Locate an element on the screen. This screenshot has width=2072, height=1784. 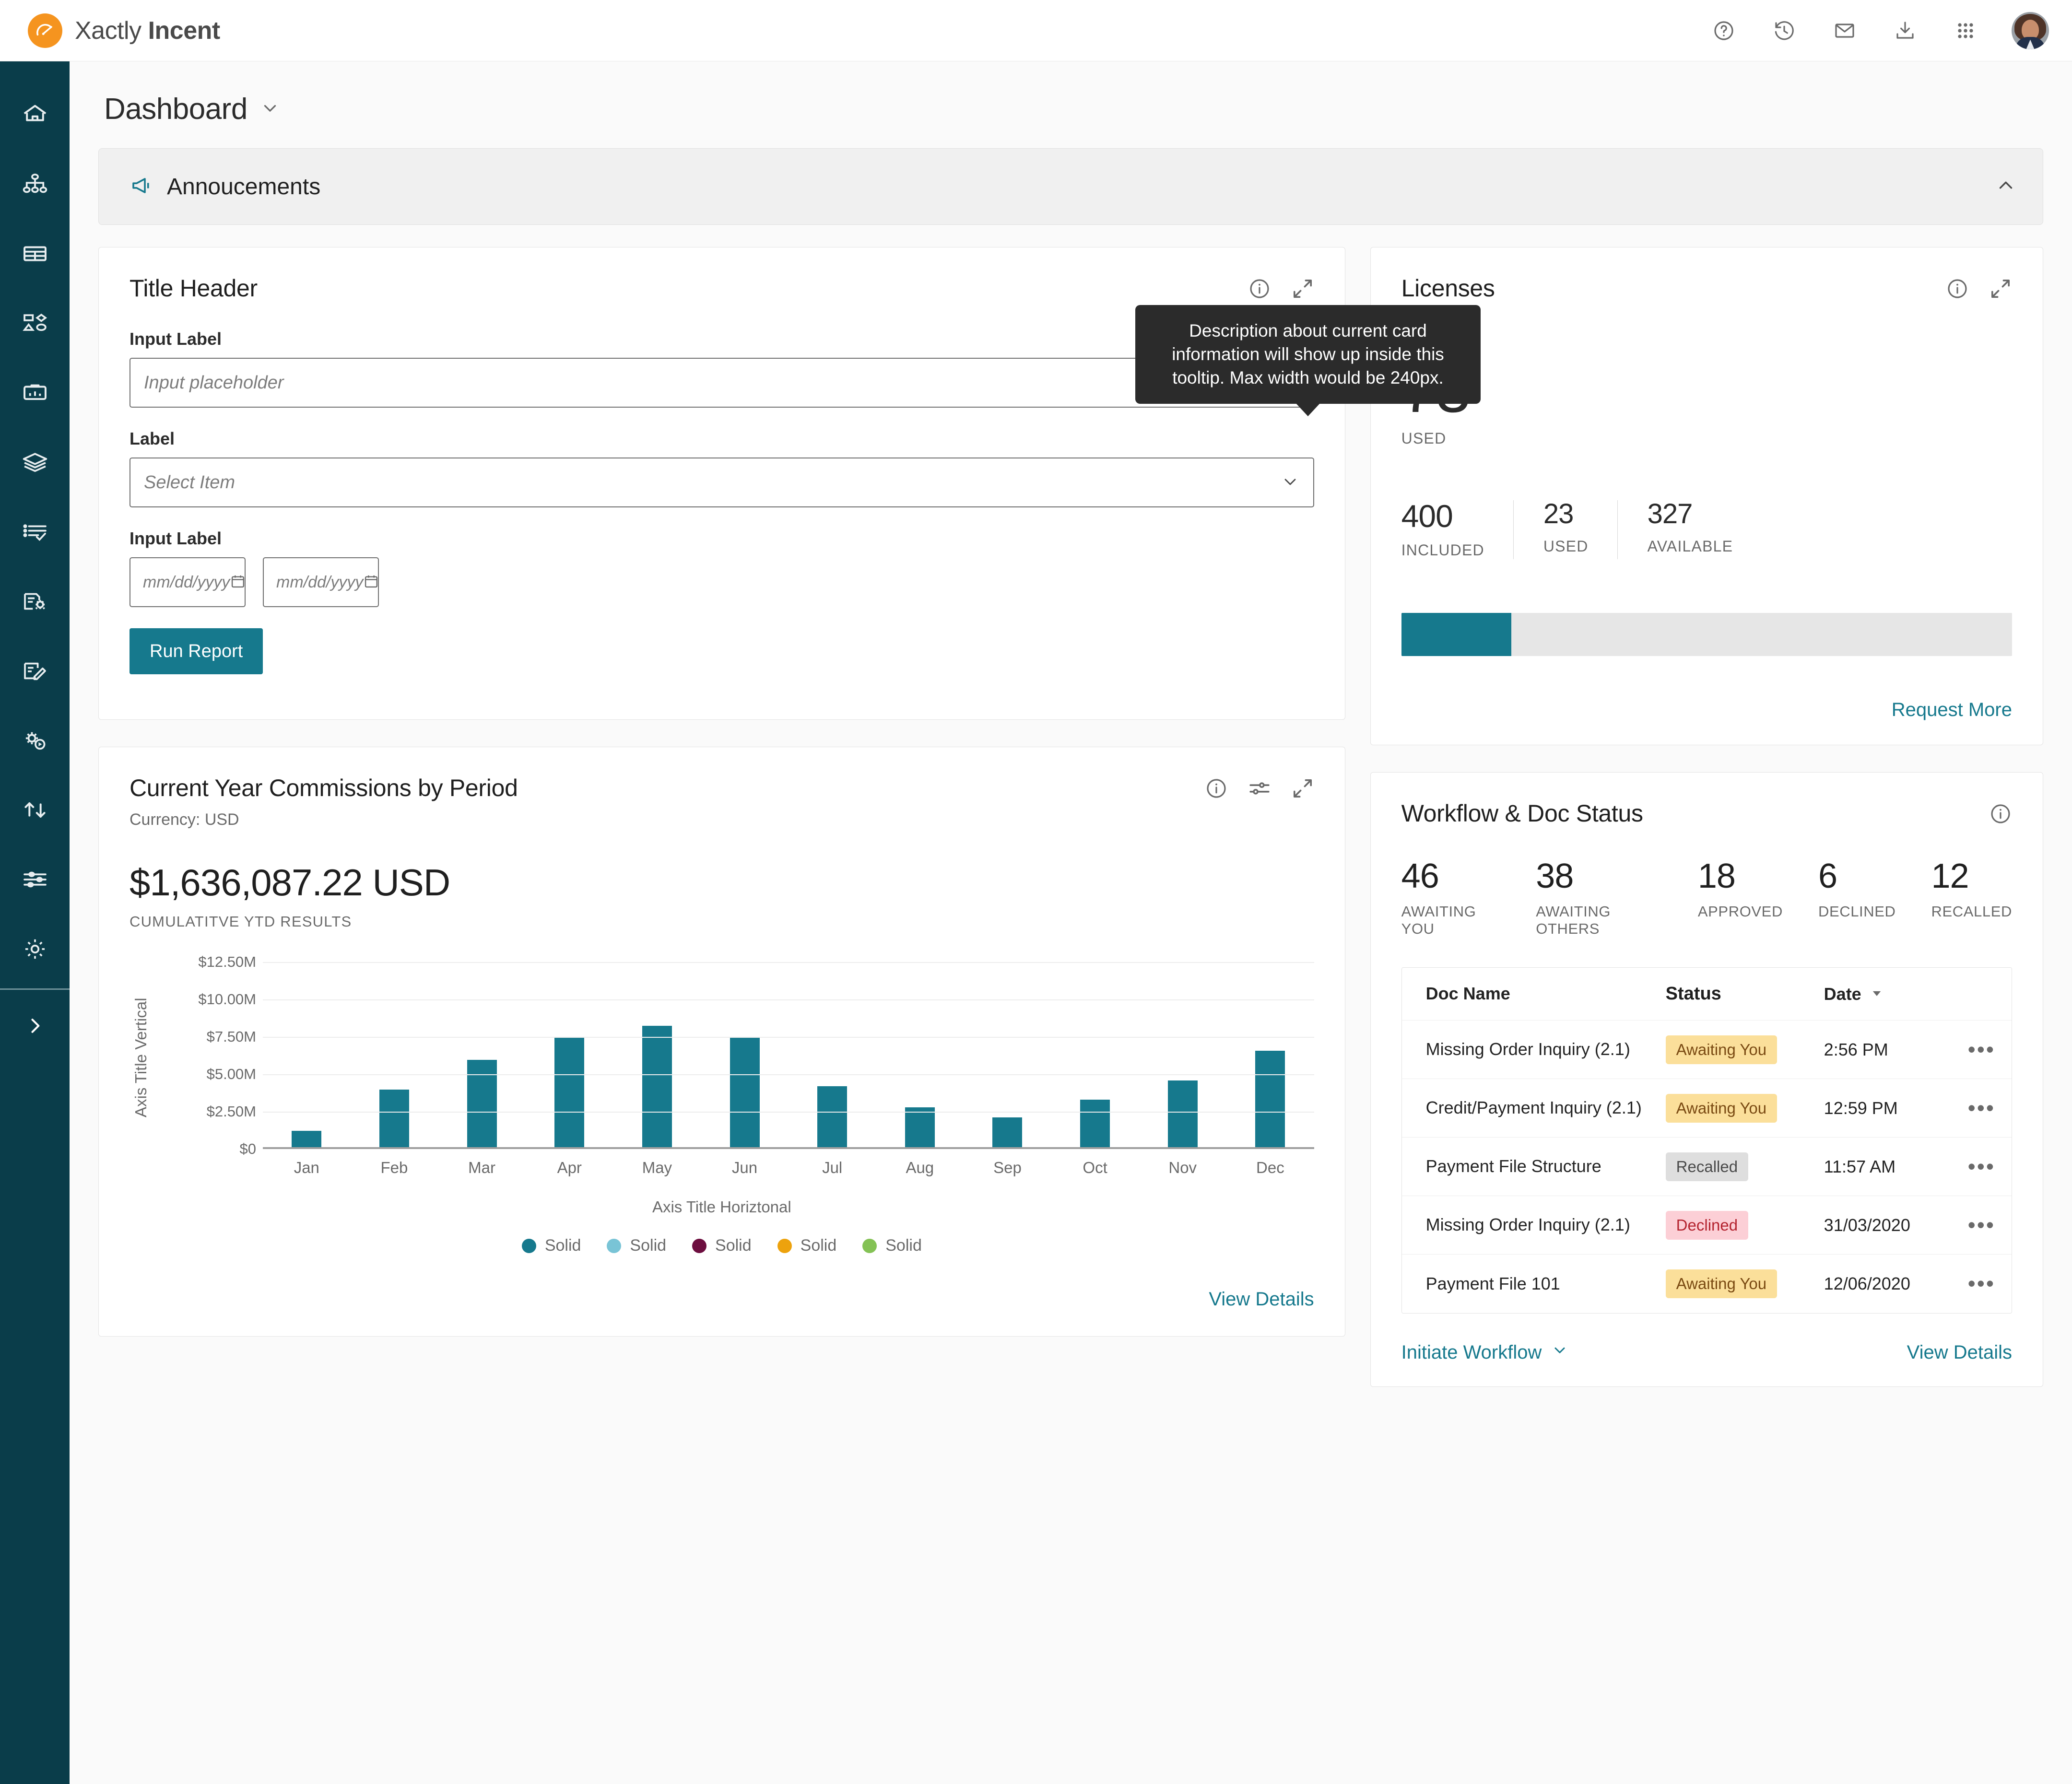
workflow-stat: 38 AWAITING OTHERS is located at coordinates (1599, 898).